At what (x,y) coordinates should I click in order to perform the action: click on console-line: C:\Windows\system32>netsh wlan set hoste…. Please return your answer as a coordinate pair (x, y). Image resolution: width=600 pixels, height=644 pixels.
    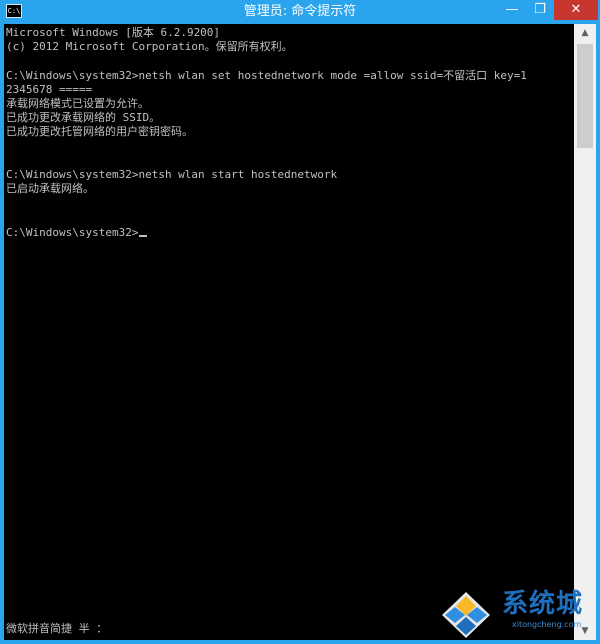
    Looking at the image, I should click on (266, 75).